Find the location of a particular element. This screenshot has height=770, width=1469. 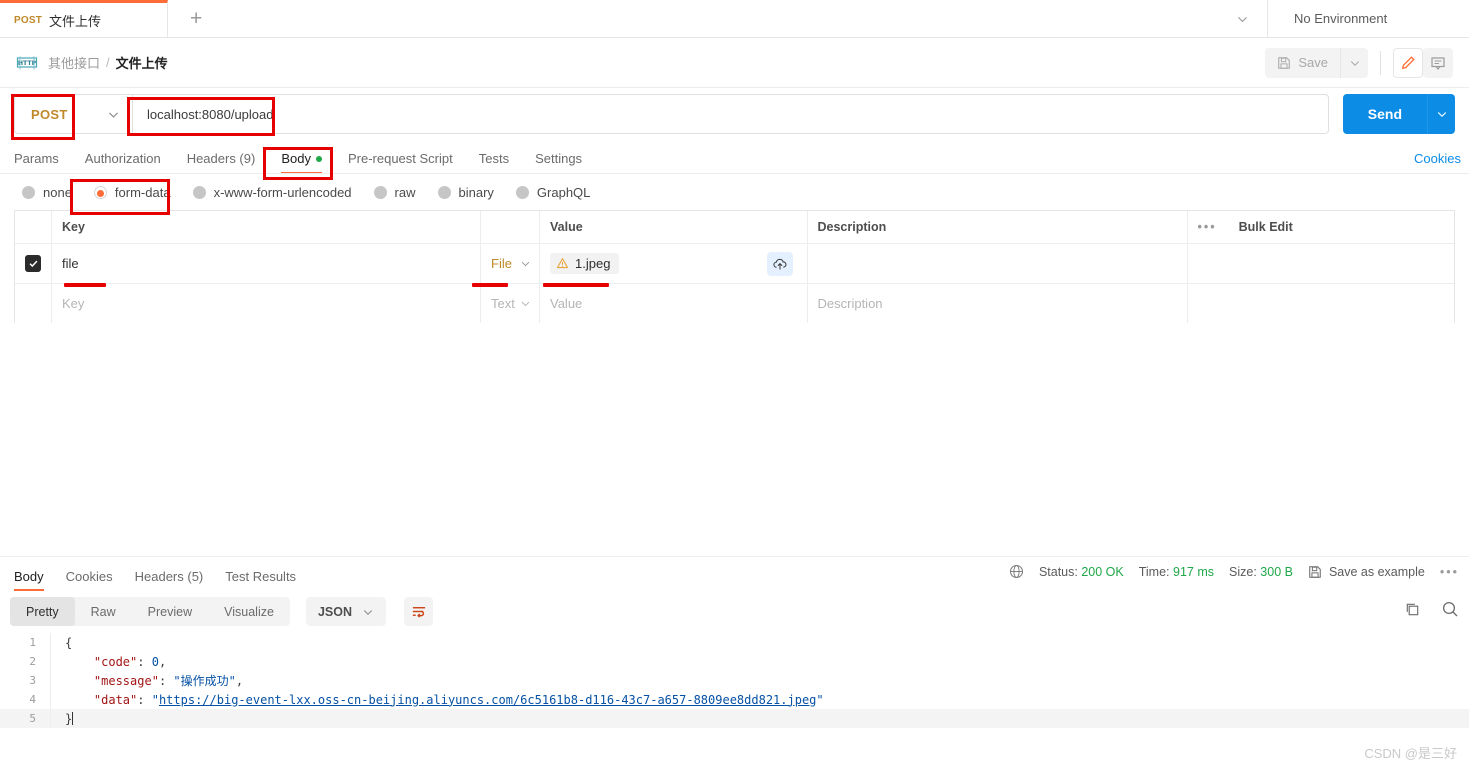

search-icon is located at coordinates (1450, 609).